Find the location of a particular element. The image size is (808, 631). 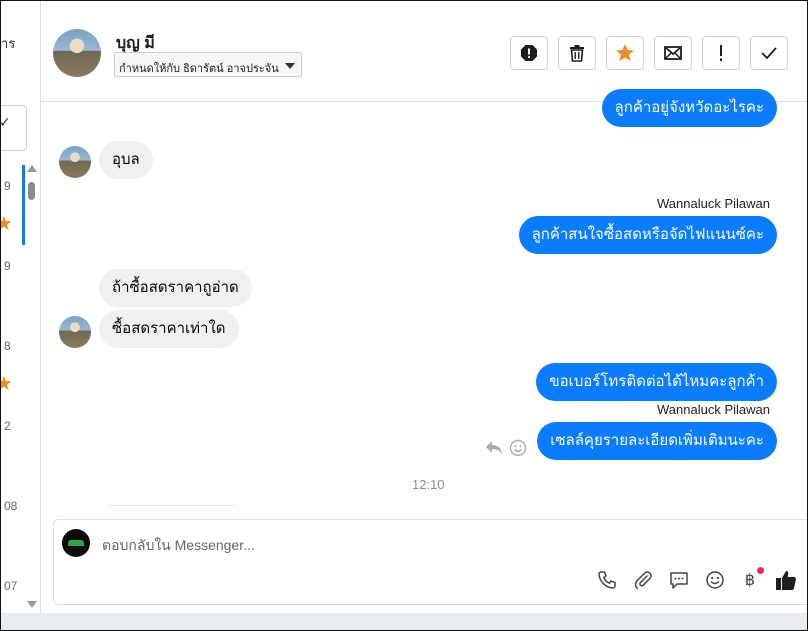

list-header-label: าร is located at coordinates (8, 43).